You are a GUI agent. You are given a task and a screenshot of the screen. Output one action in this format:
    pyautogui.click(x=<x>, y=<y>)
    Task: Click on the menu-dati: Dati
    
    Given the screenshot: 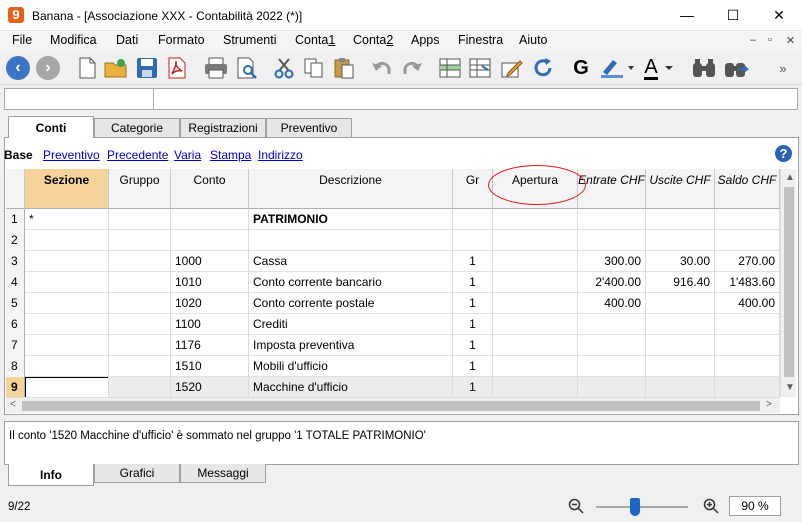 What is the action you would take?
    pyautogui.click(x=127, y=40)
    